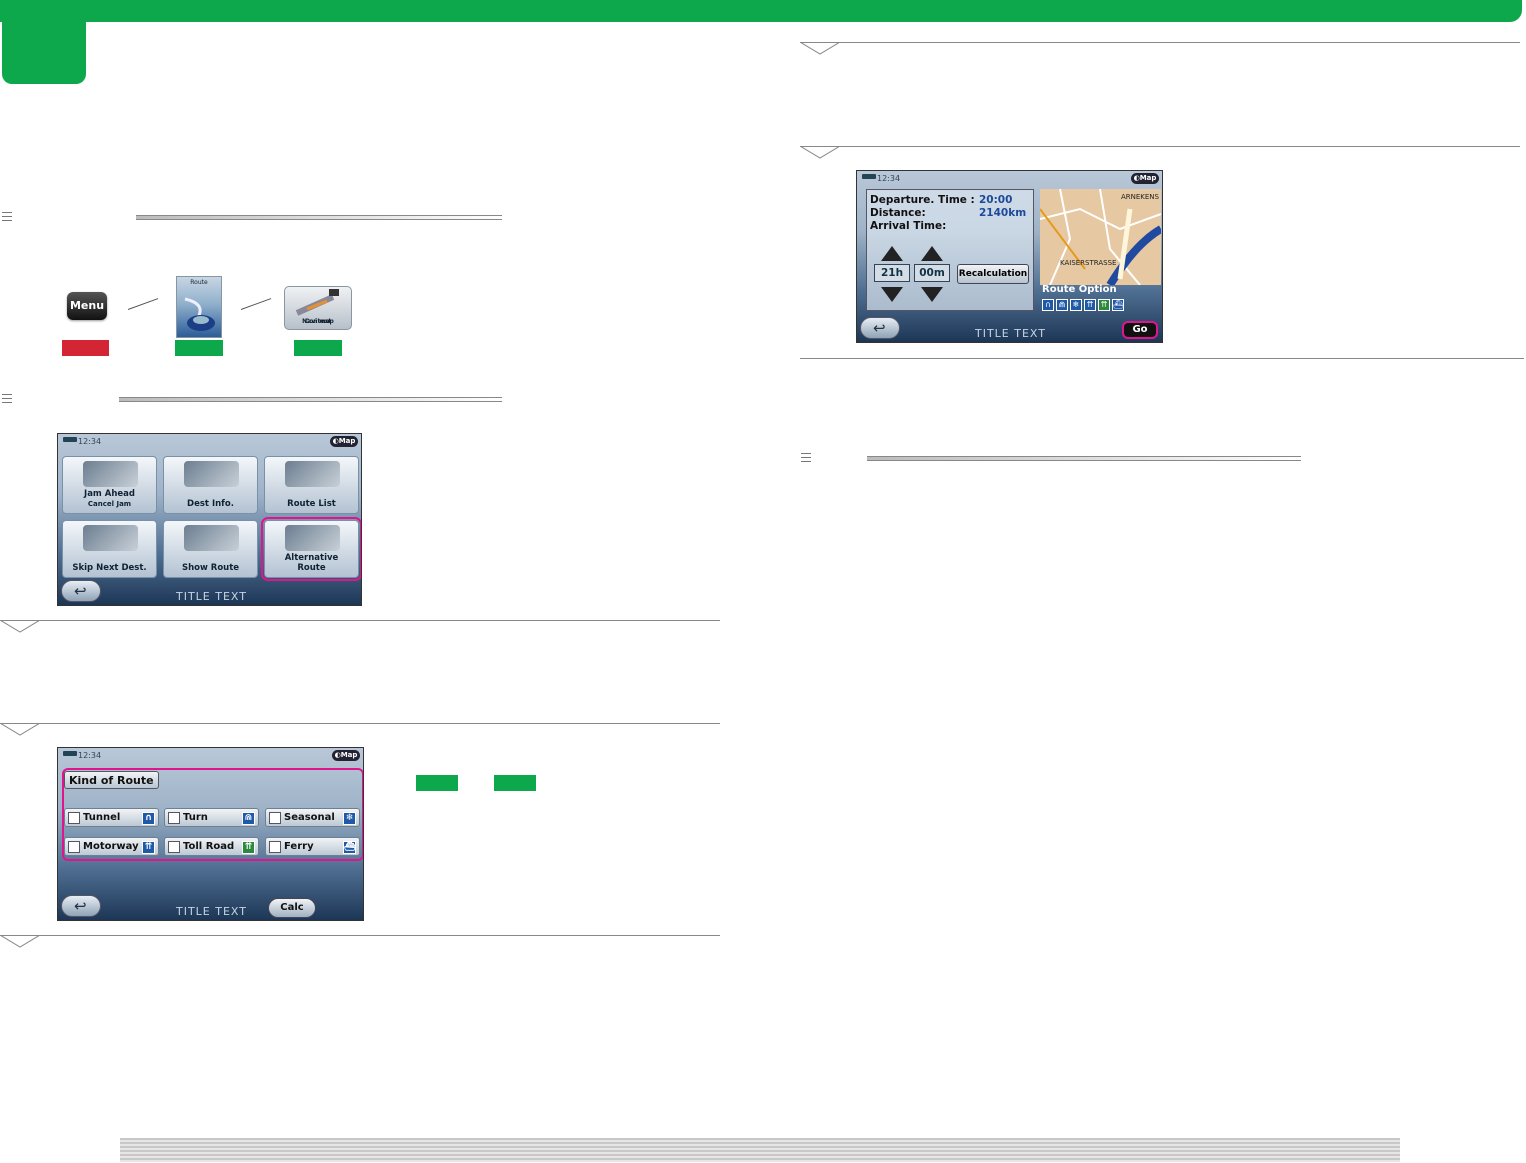  I want to click on chapter-tab, so click(44, 42).